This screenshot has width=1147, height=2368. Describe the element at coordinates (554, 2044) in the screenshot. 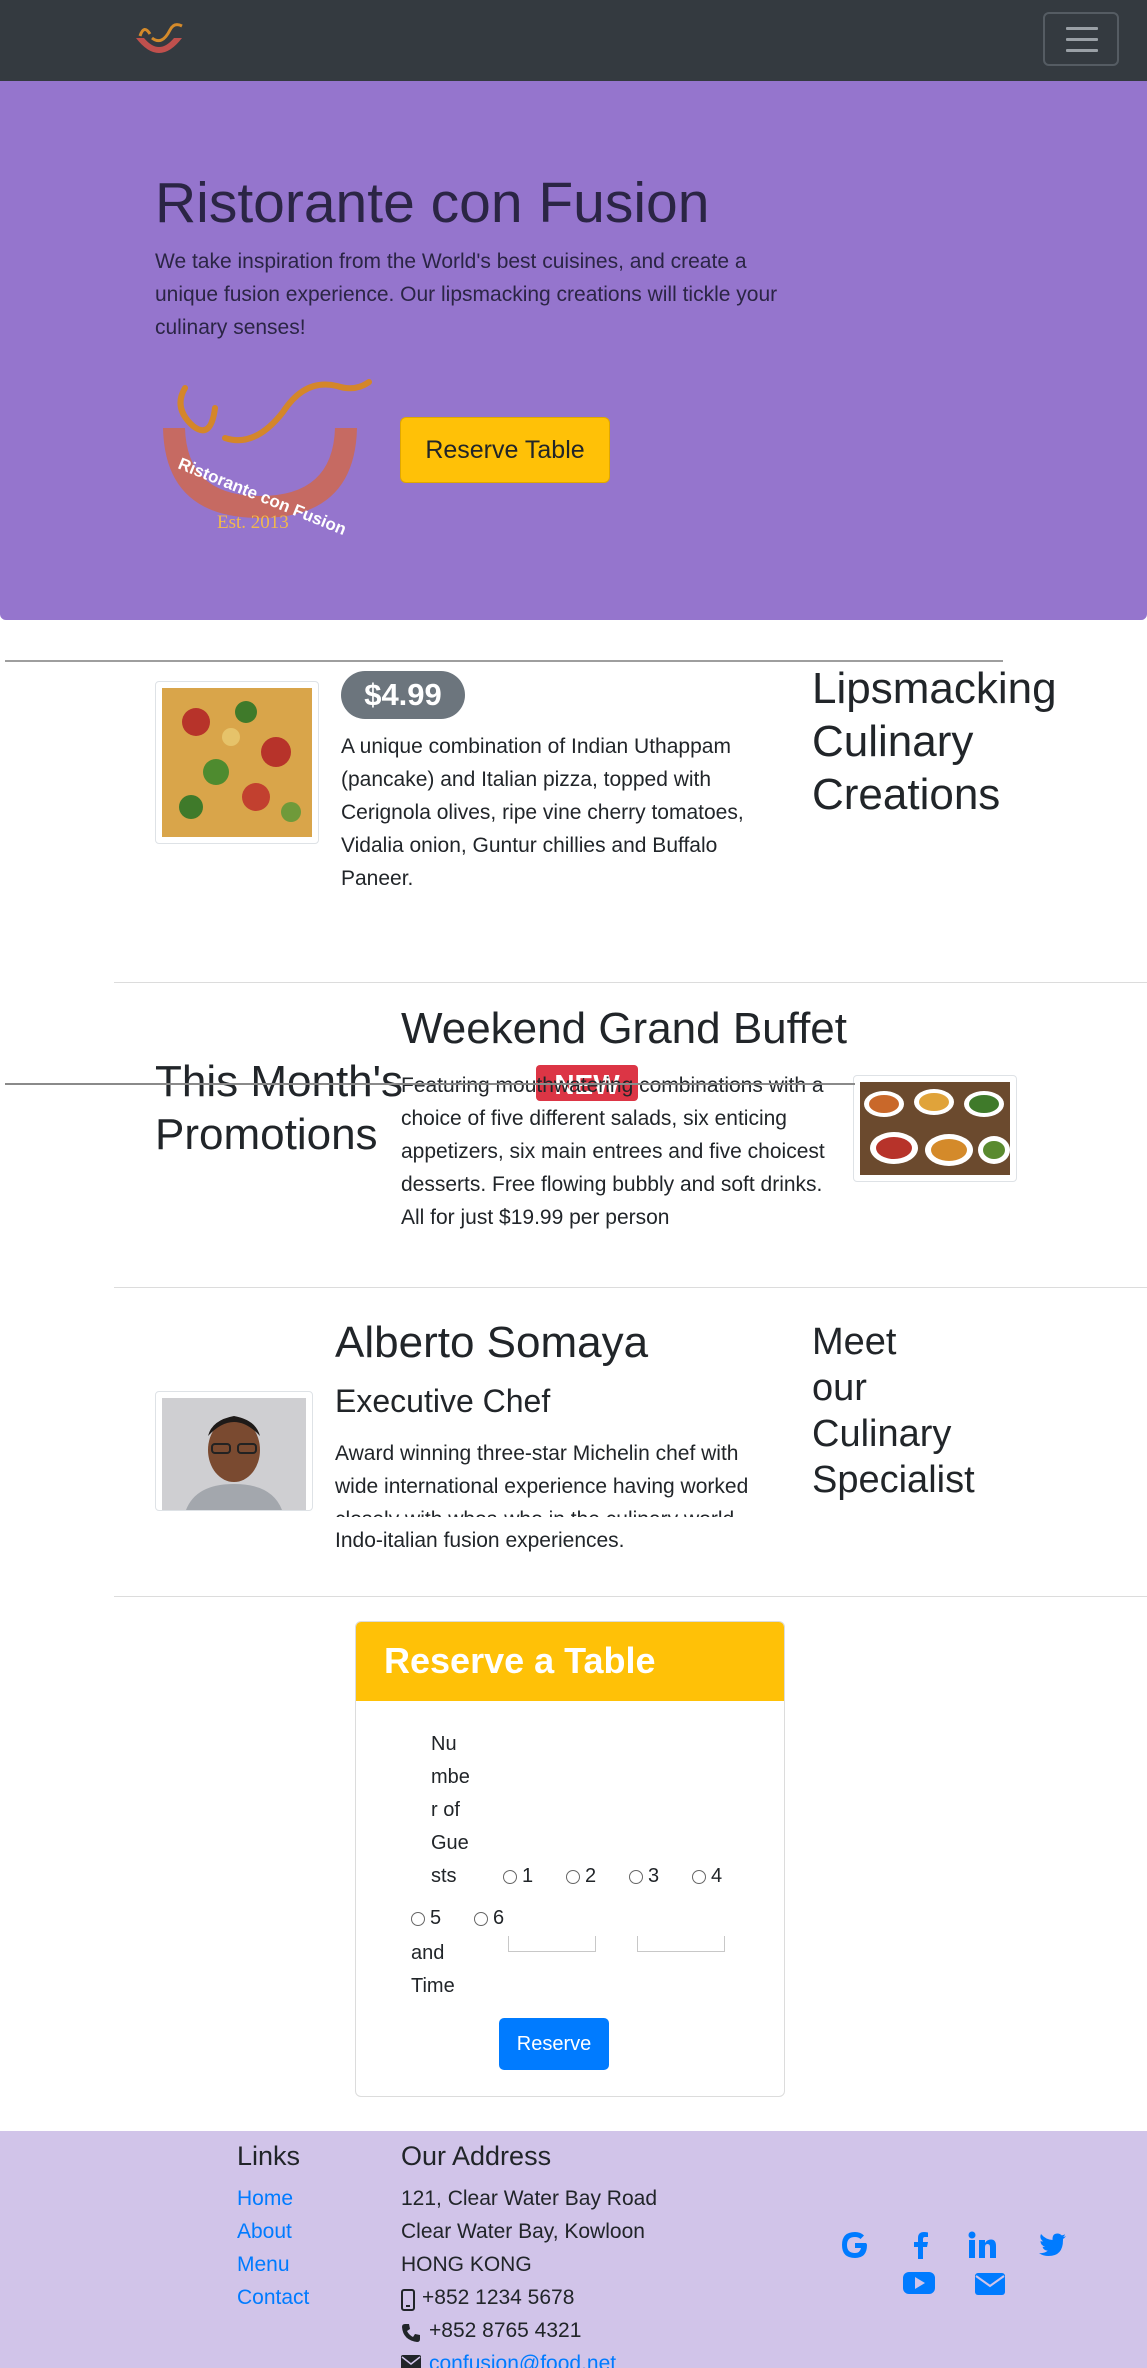

I see `reserve-submit-button: Reserve` at that location.